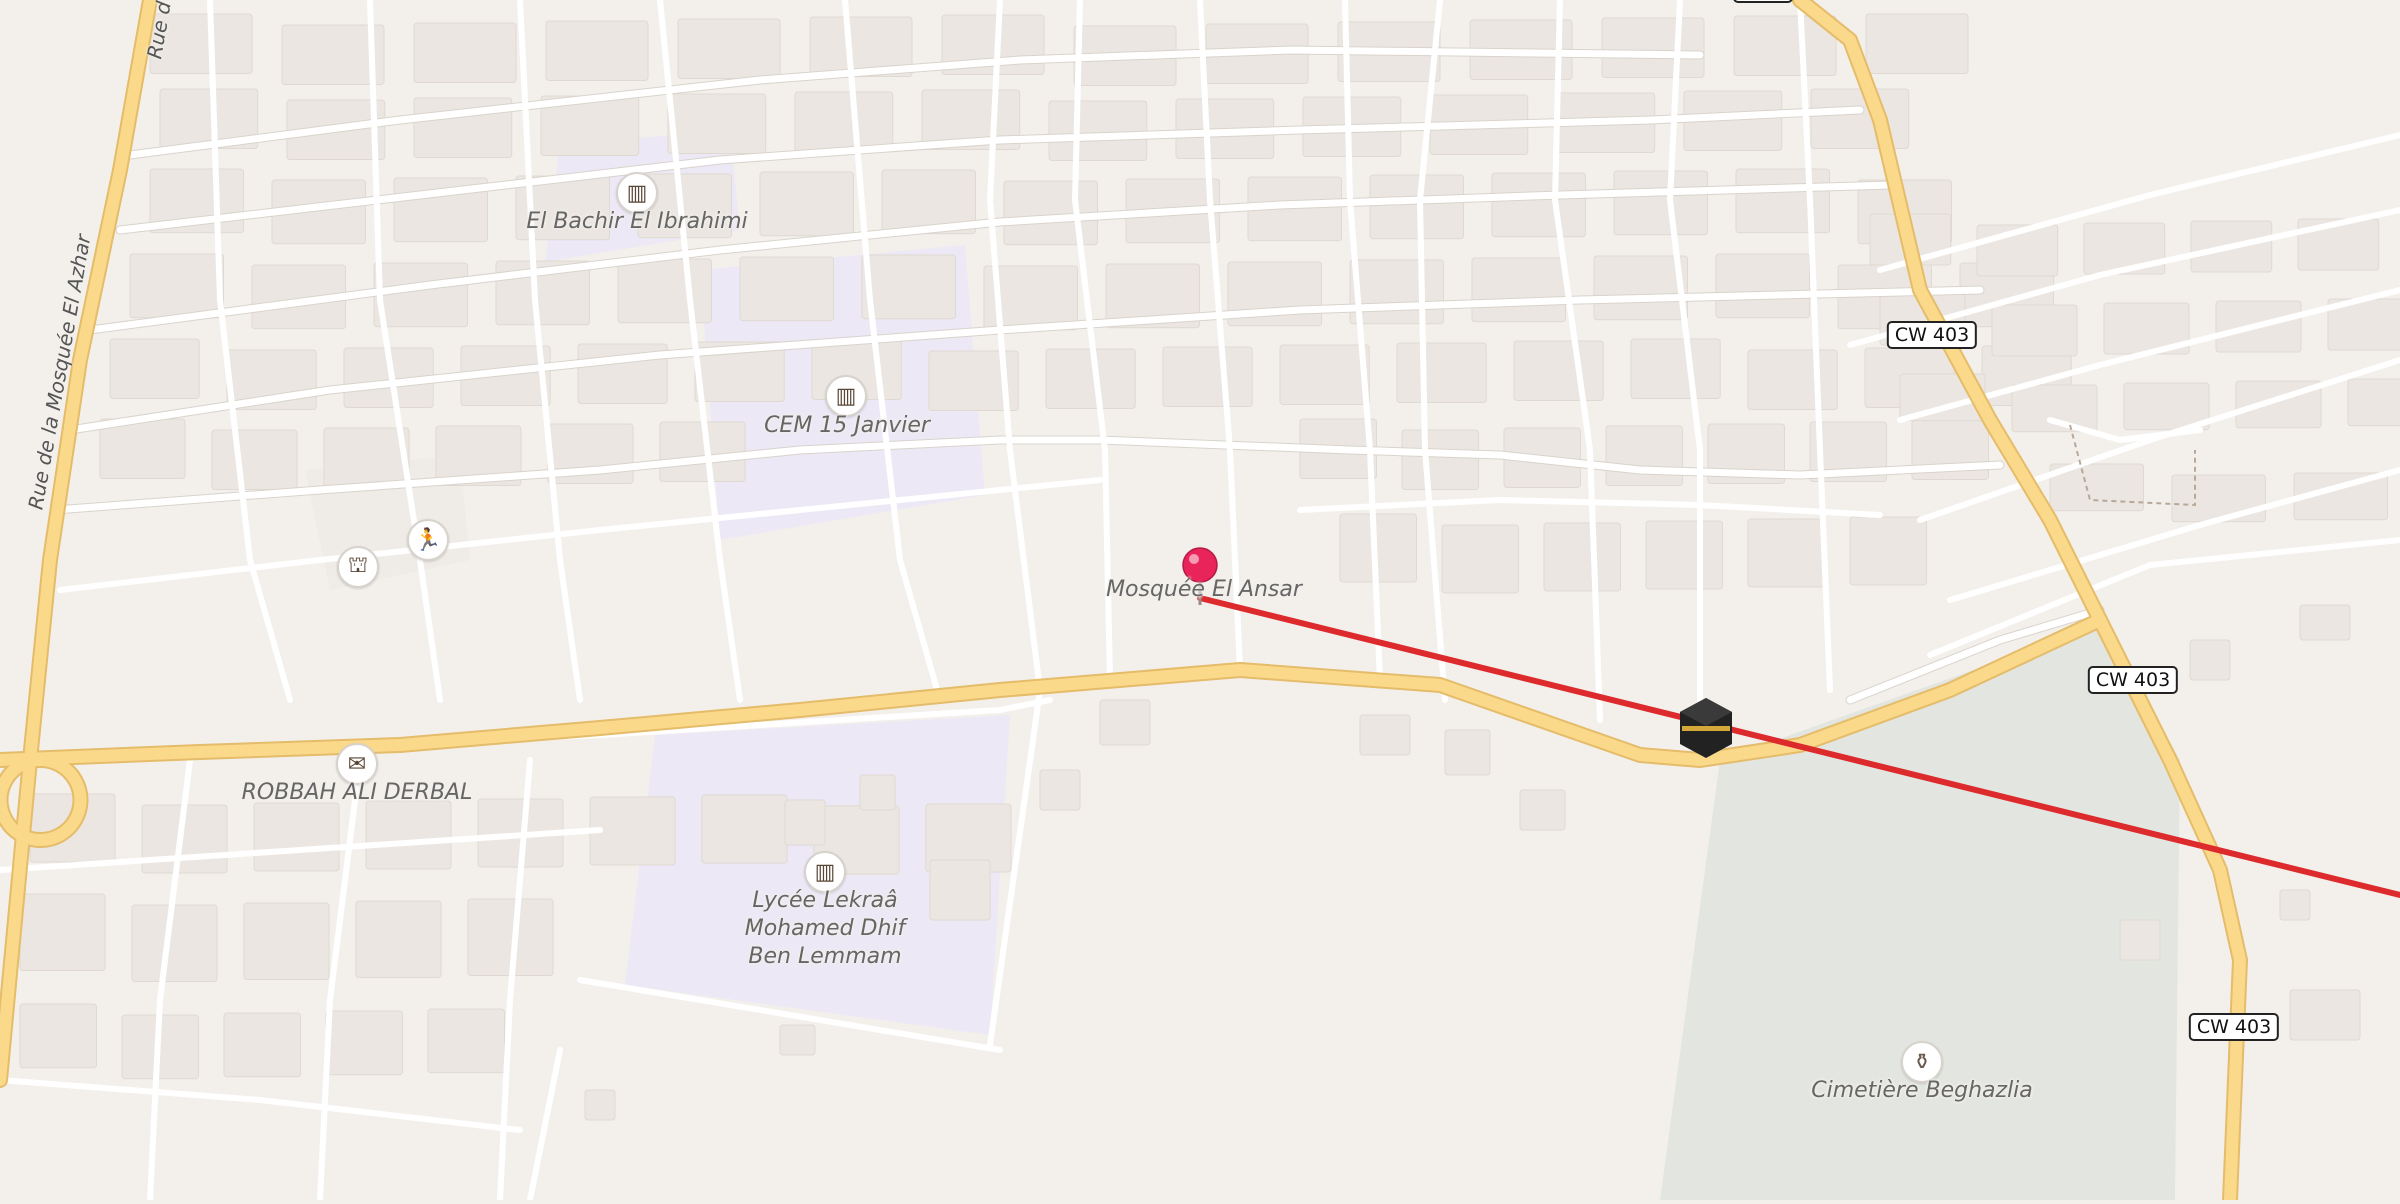 Image resolution: width=2400 pixels, height=1204 pixels. Describe the element at coordinates (428, 540) in the screenshot. I see `running-icon: 🏃` at that location.